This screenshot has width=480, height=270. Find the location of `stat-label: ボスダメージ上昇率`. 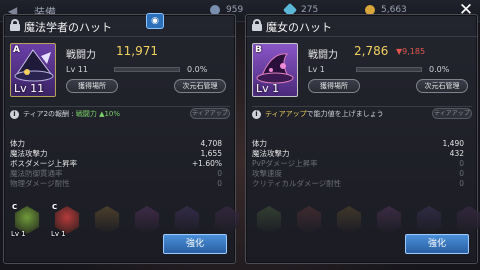

stat-label: ボスダメージ上昇率 is located at coordinates (44, 163).